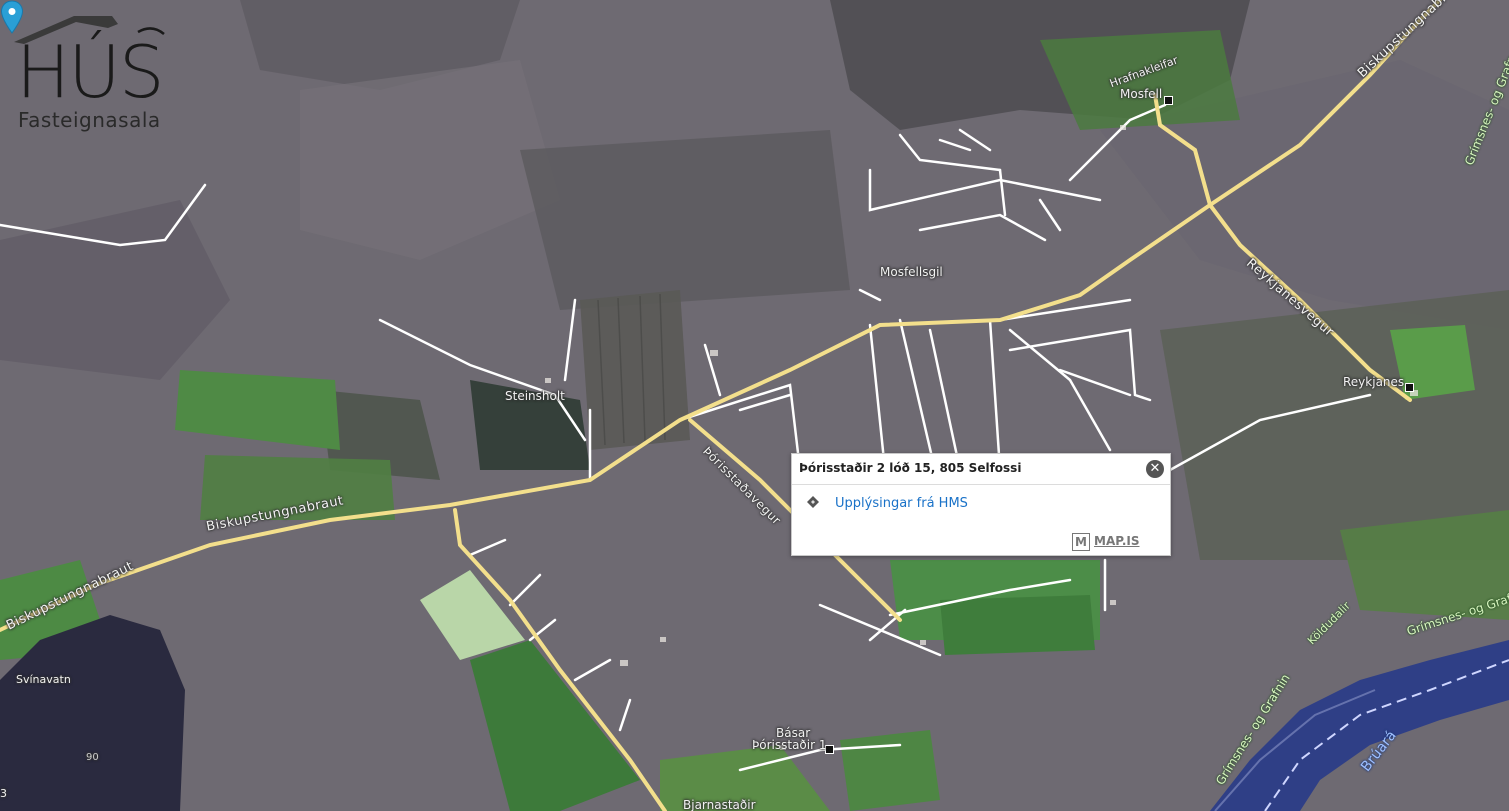 This screenshot has height=811, width=1509. What do you see at coordinates (910, 468) in the screenshot?
I see `popup-title: Þórisstaðir 2 lóð 15, 805 Selfossi` at bounding box center [910, 468].